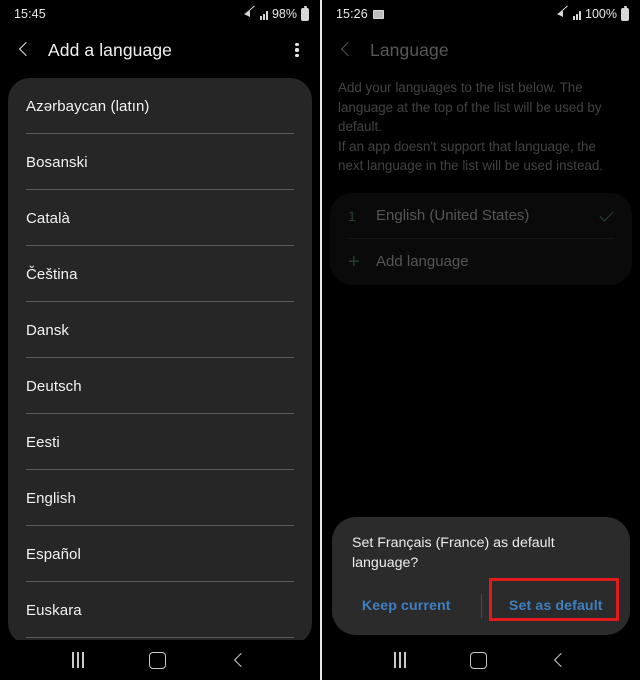 The width and height of the screenshot is (640, 680). What do you see at coordinates (481, 14) in the screenshot?
I see `right-status-bar: 15:26 100%` at bounding box center [481, 14].